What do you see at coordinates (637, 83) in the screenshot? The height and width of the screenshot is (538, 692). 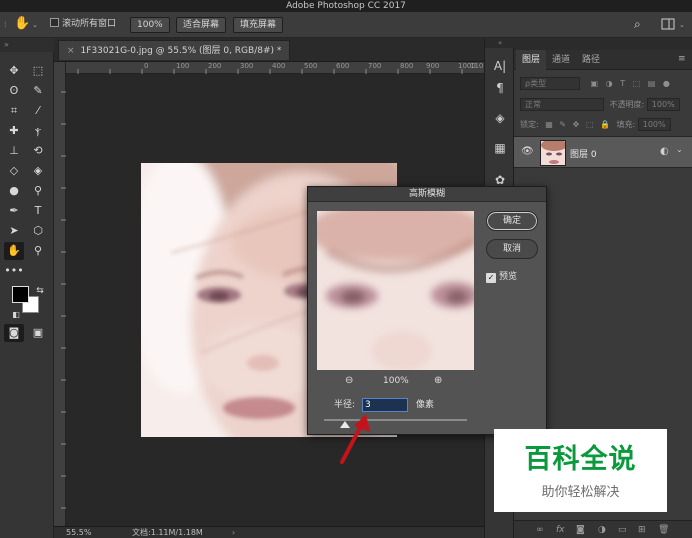 I see `filter-shape-icon: ⬚` at bounding box center [637, 83].